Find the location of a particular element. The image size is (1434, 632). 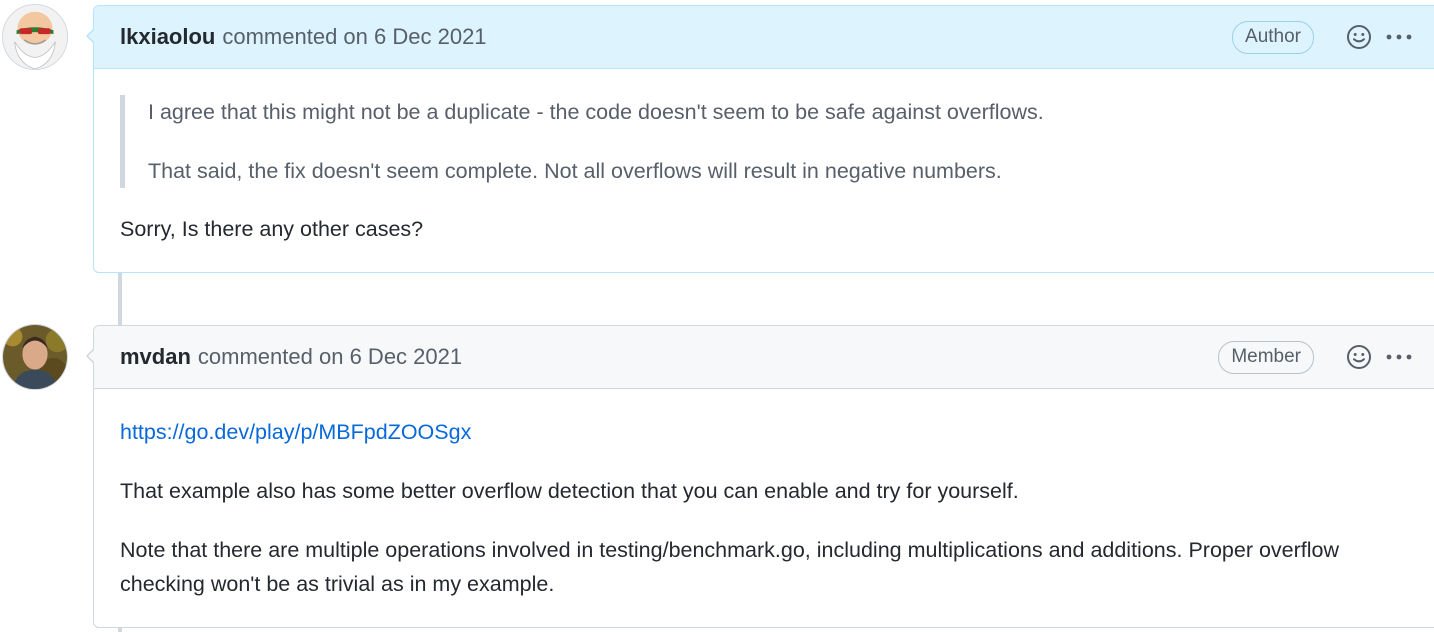

comment-header: lkxiaolou commented on 6 Dec 2021 Author is located at coordinates (764, 37).